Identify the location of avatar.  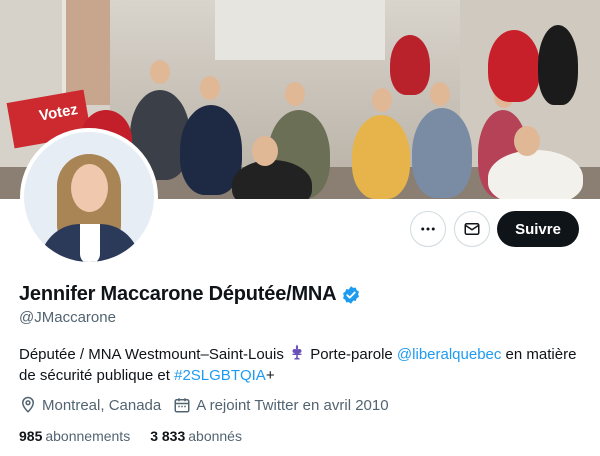
(89, 197).